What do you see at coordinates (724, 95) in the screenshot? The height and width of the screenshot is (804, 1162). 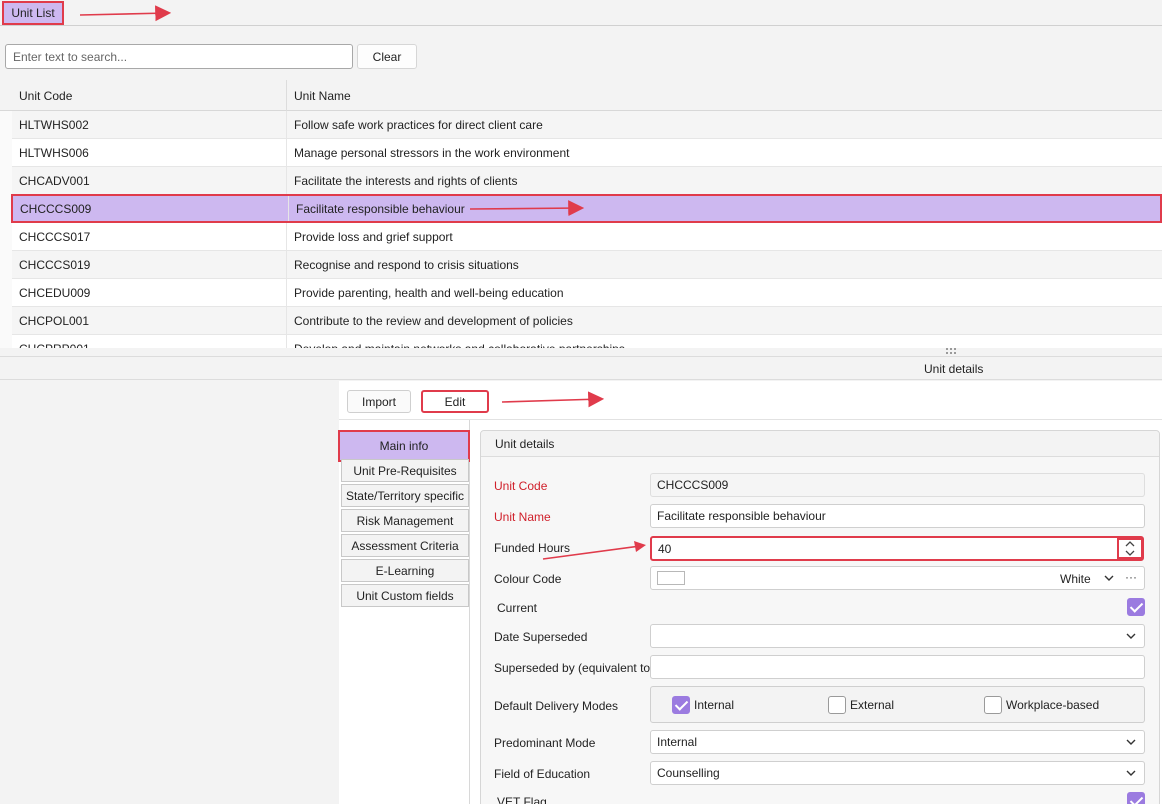 I see `column-header-unit-name: Unit Name` at bounding box center [724, 95].